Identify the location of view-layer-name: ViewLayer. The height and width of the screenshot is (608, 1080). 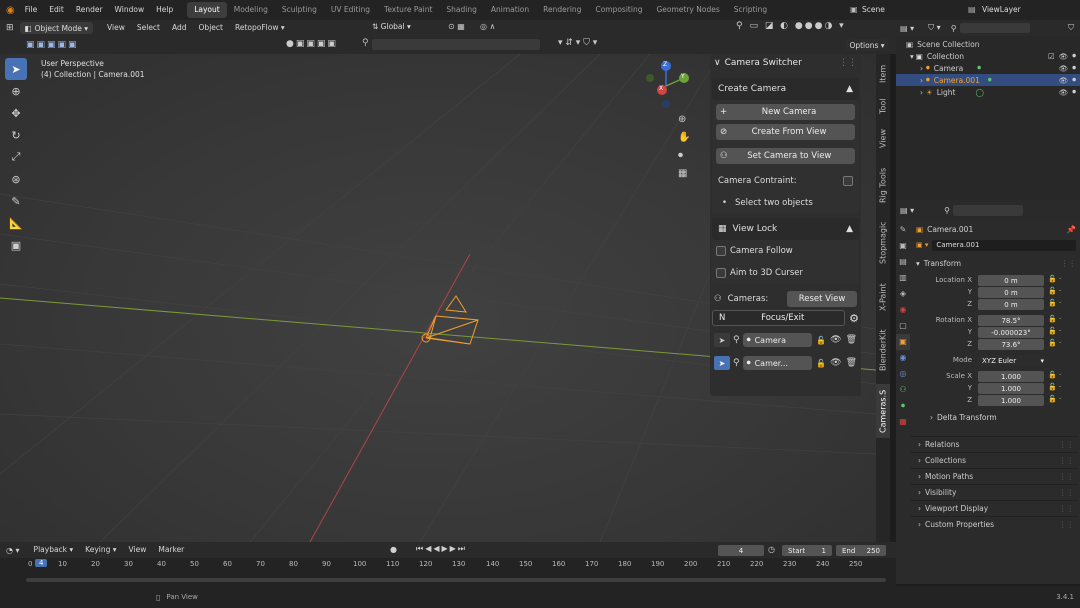
(1001, 10).